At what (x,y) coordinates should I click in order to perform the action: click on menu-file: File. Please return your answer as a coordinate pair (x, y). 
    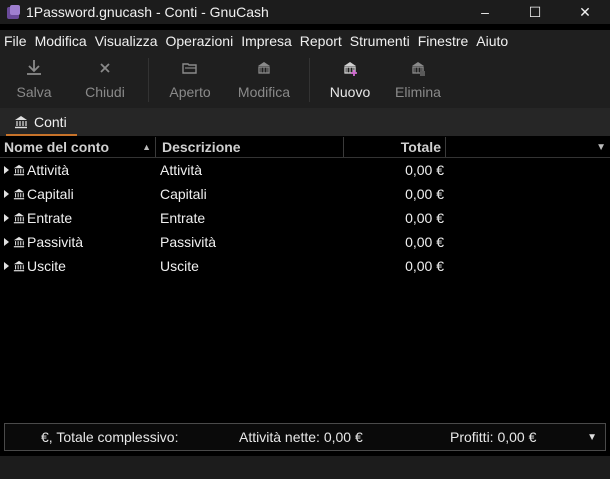
    Looking at the image, I should click on (15, 41).